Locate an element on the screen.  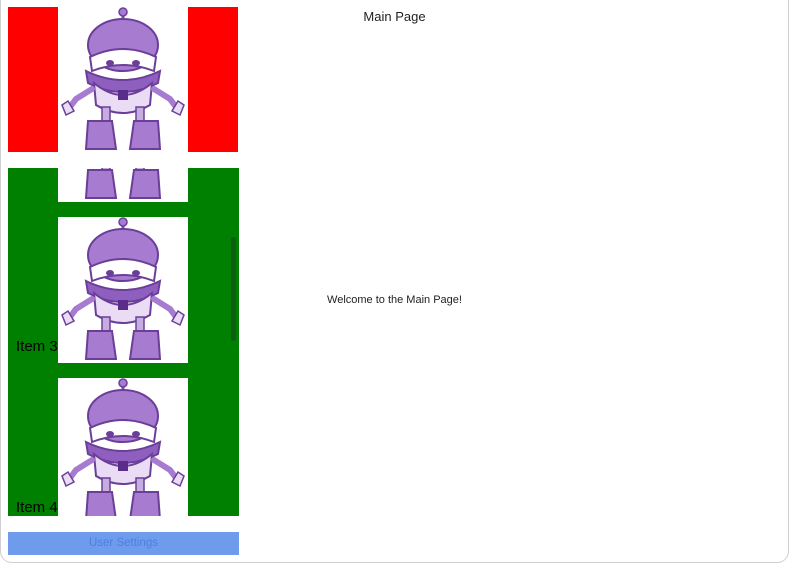
flyout-item-4: Item 4 is located at coordinates (123, 447).